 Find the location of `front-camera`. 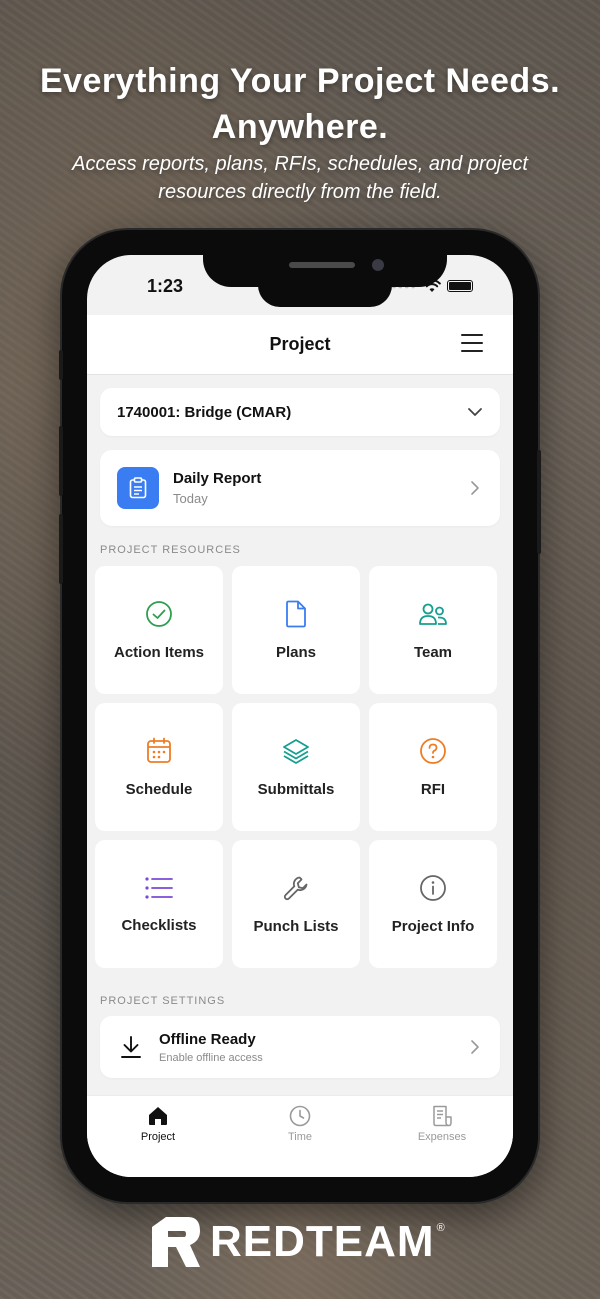

front-camera is located at coordinates (378, 265).